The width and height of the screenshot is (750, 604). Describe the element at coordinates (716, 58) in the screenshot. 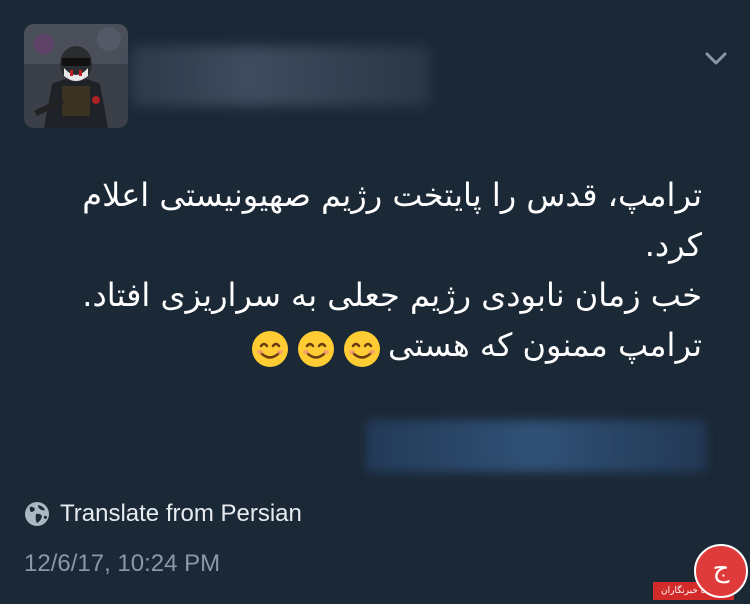

I see `chevron-down-icon` at that location.